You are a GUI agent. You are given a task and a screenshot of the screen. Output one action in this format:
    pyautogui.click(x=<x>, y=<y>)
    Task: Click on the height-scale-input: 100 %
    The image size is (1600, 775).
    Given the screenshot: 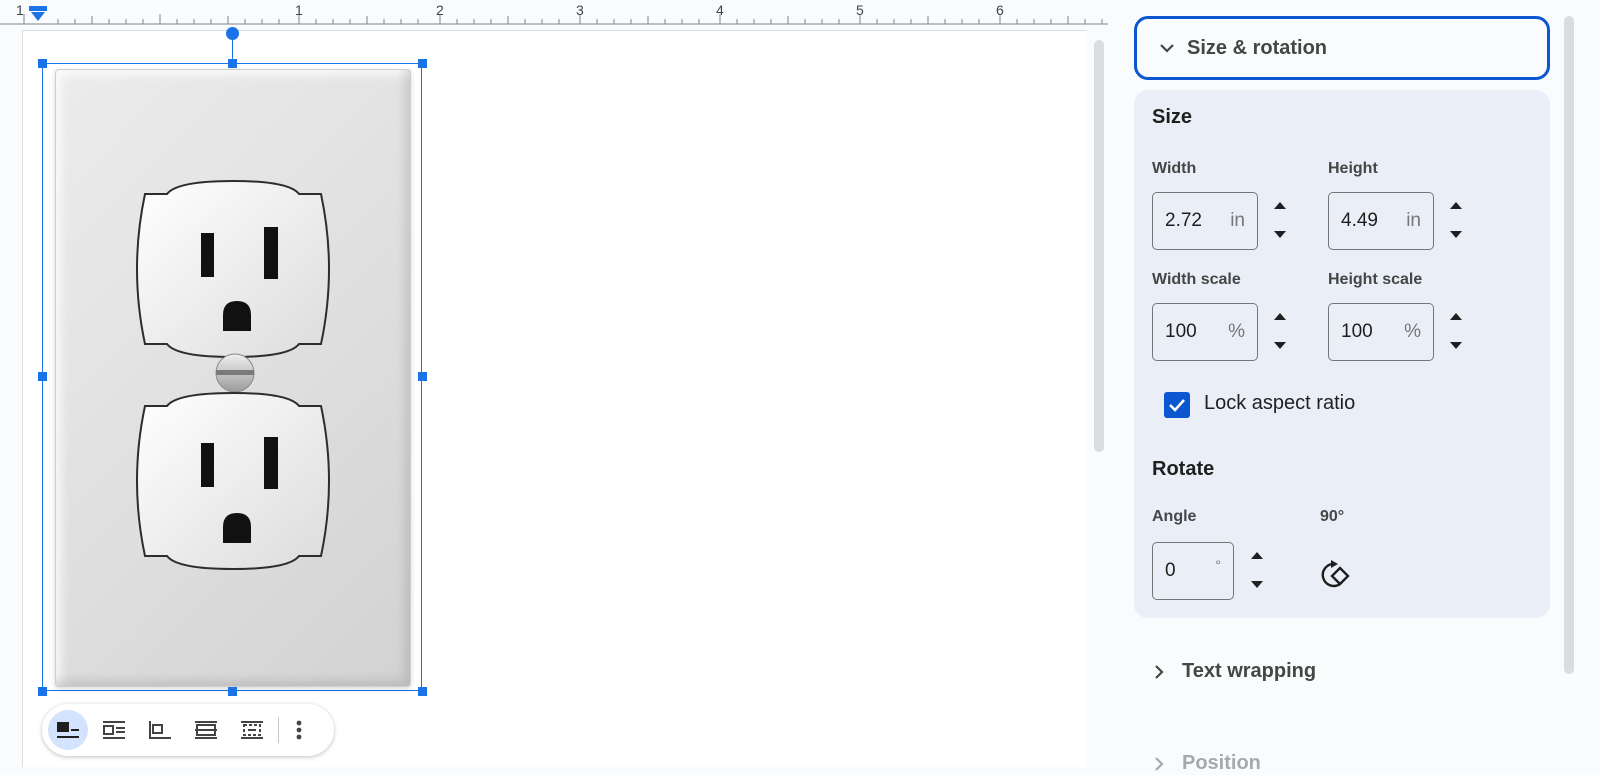 What is the action you would take?
    pyautogui.click(x=1381, y=332)
    